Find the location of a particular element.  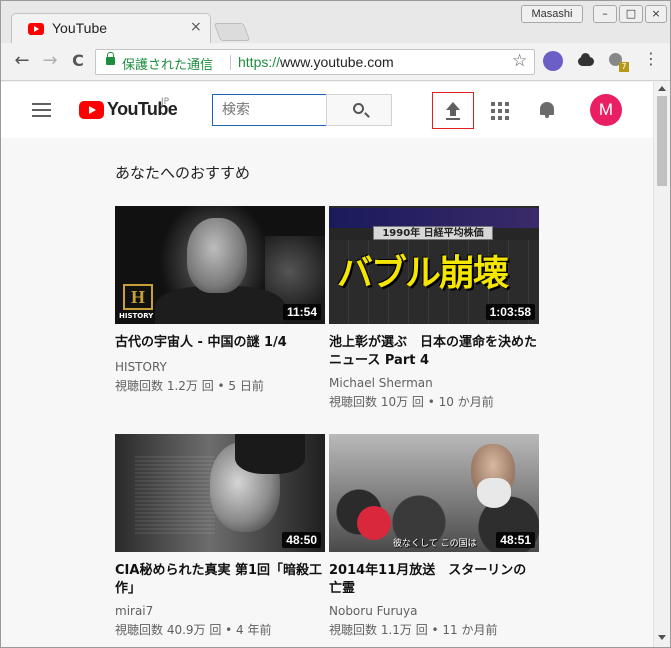

tab-close-icon: × is located at coordinates (196, 27).